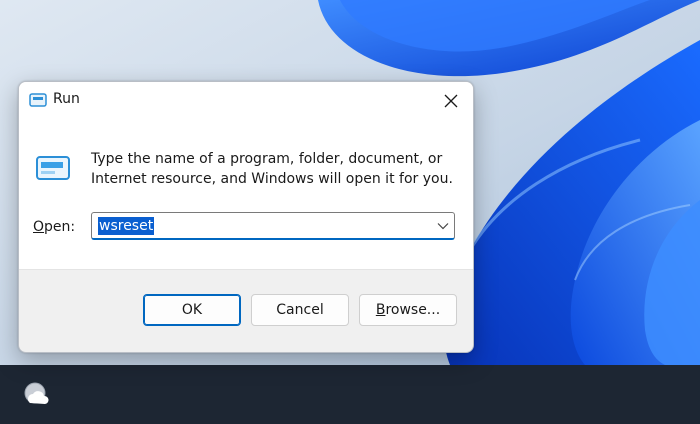 This screenshot has height=424, width=700. Describe the element at coordinates (273, 226) in the screenshot. I see `open-combobox: wsreset` at that location.